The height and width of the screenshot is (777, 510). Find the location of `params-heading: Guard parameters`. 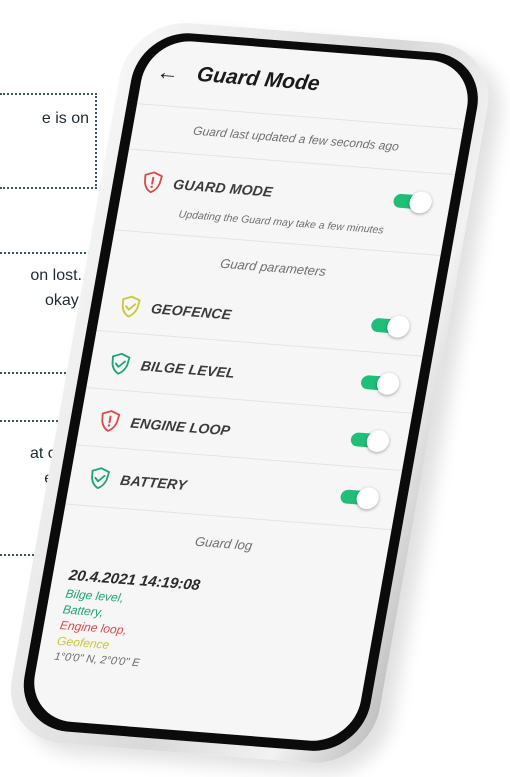

params-heading: Guard parameters is located at coordinates (273, 267).